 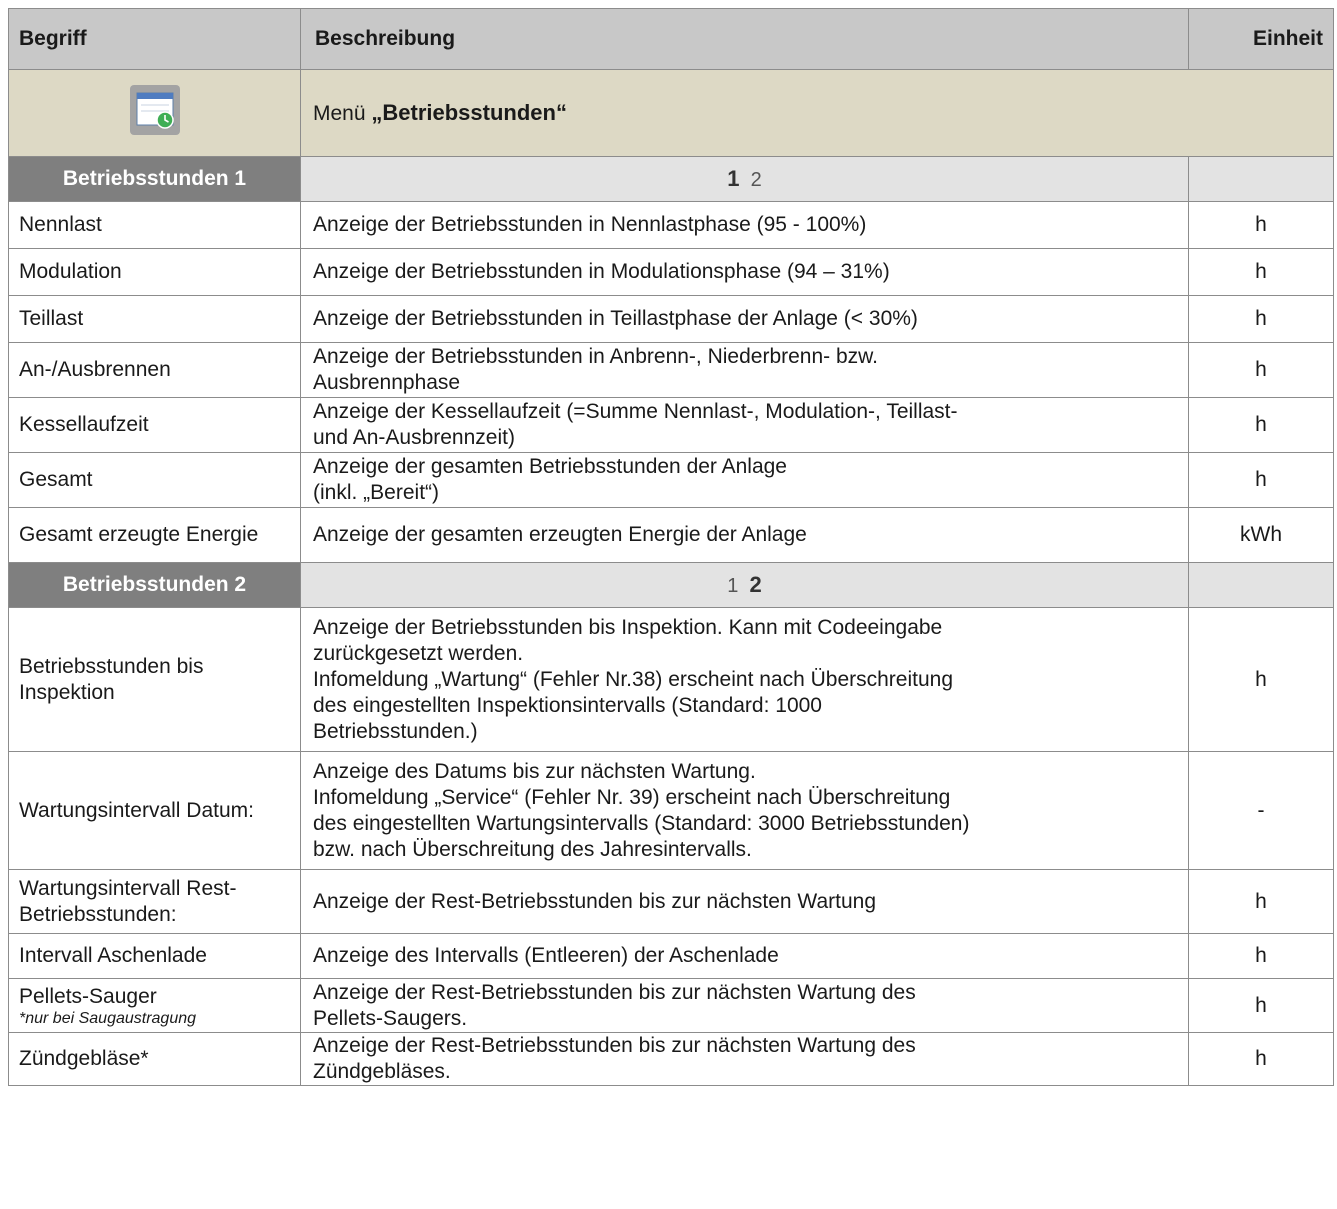 I want to click on term-cell: Wartungsintervall Rest-Betriebsstunden:, so click(x=154, y=901).